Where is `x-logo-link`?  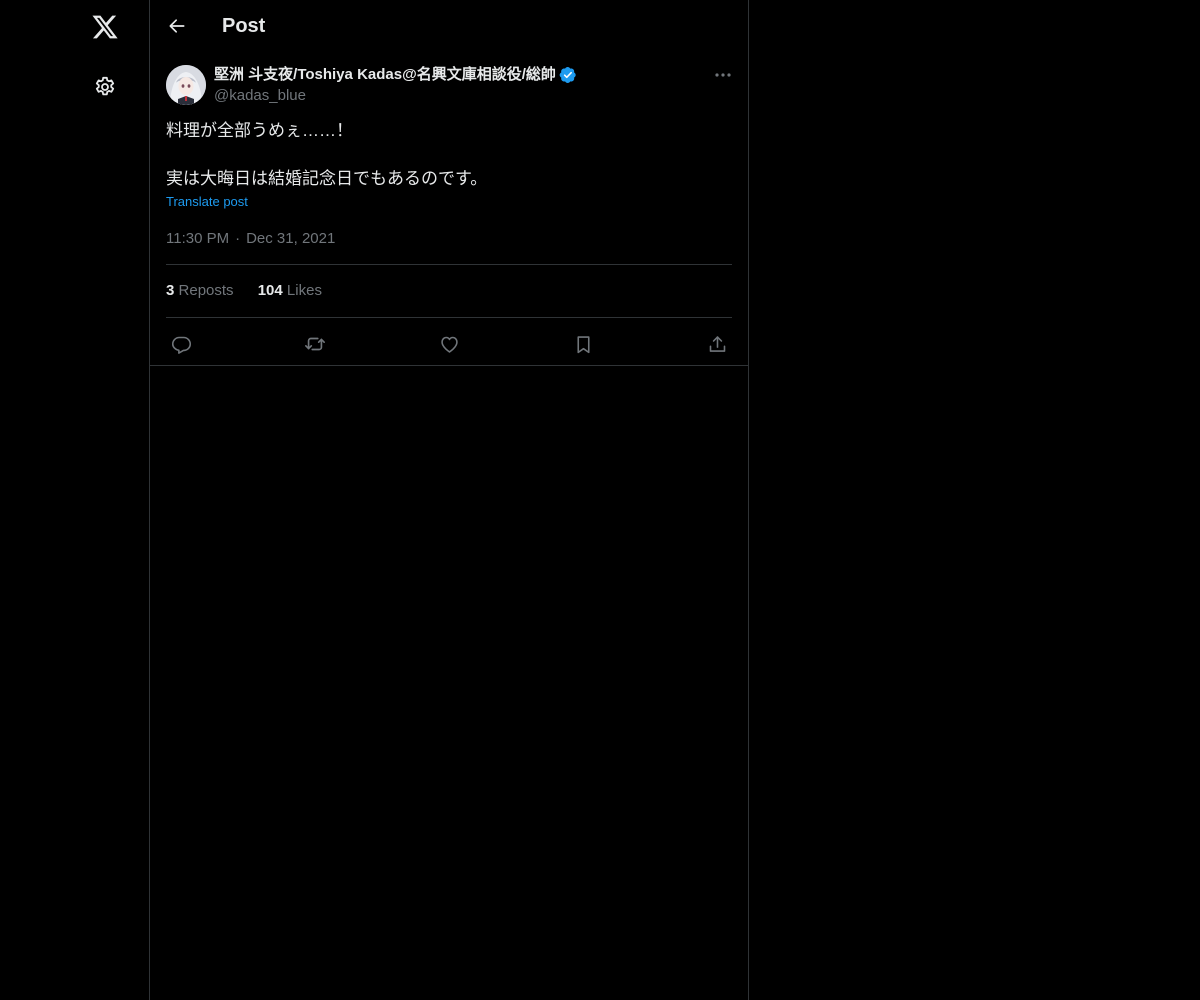
x-logo-link is located at coordinates (105, 27).